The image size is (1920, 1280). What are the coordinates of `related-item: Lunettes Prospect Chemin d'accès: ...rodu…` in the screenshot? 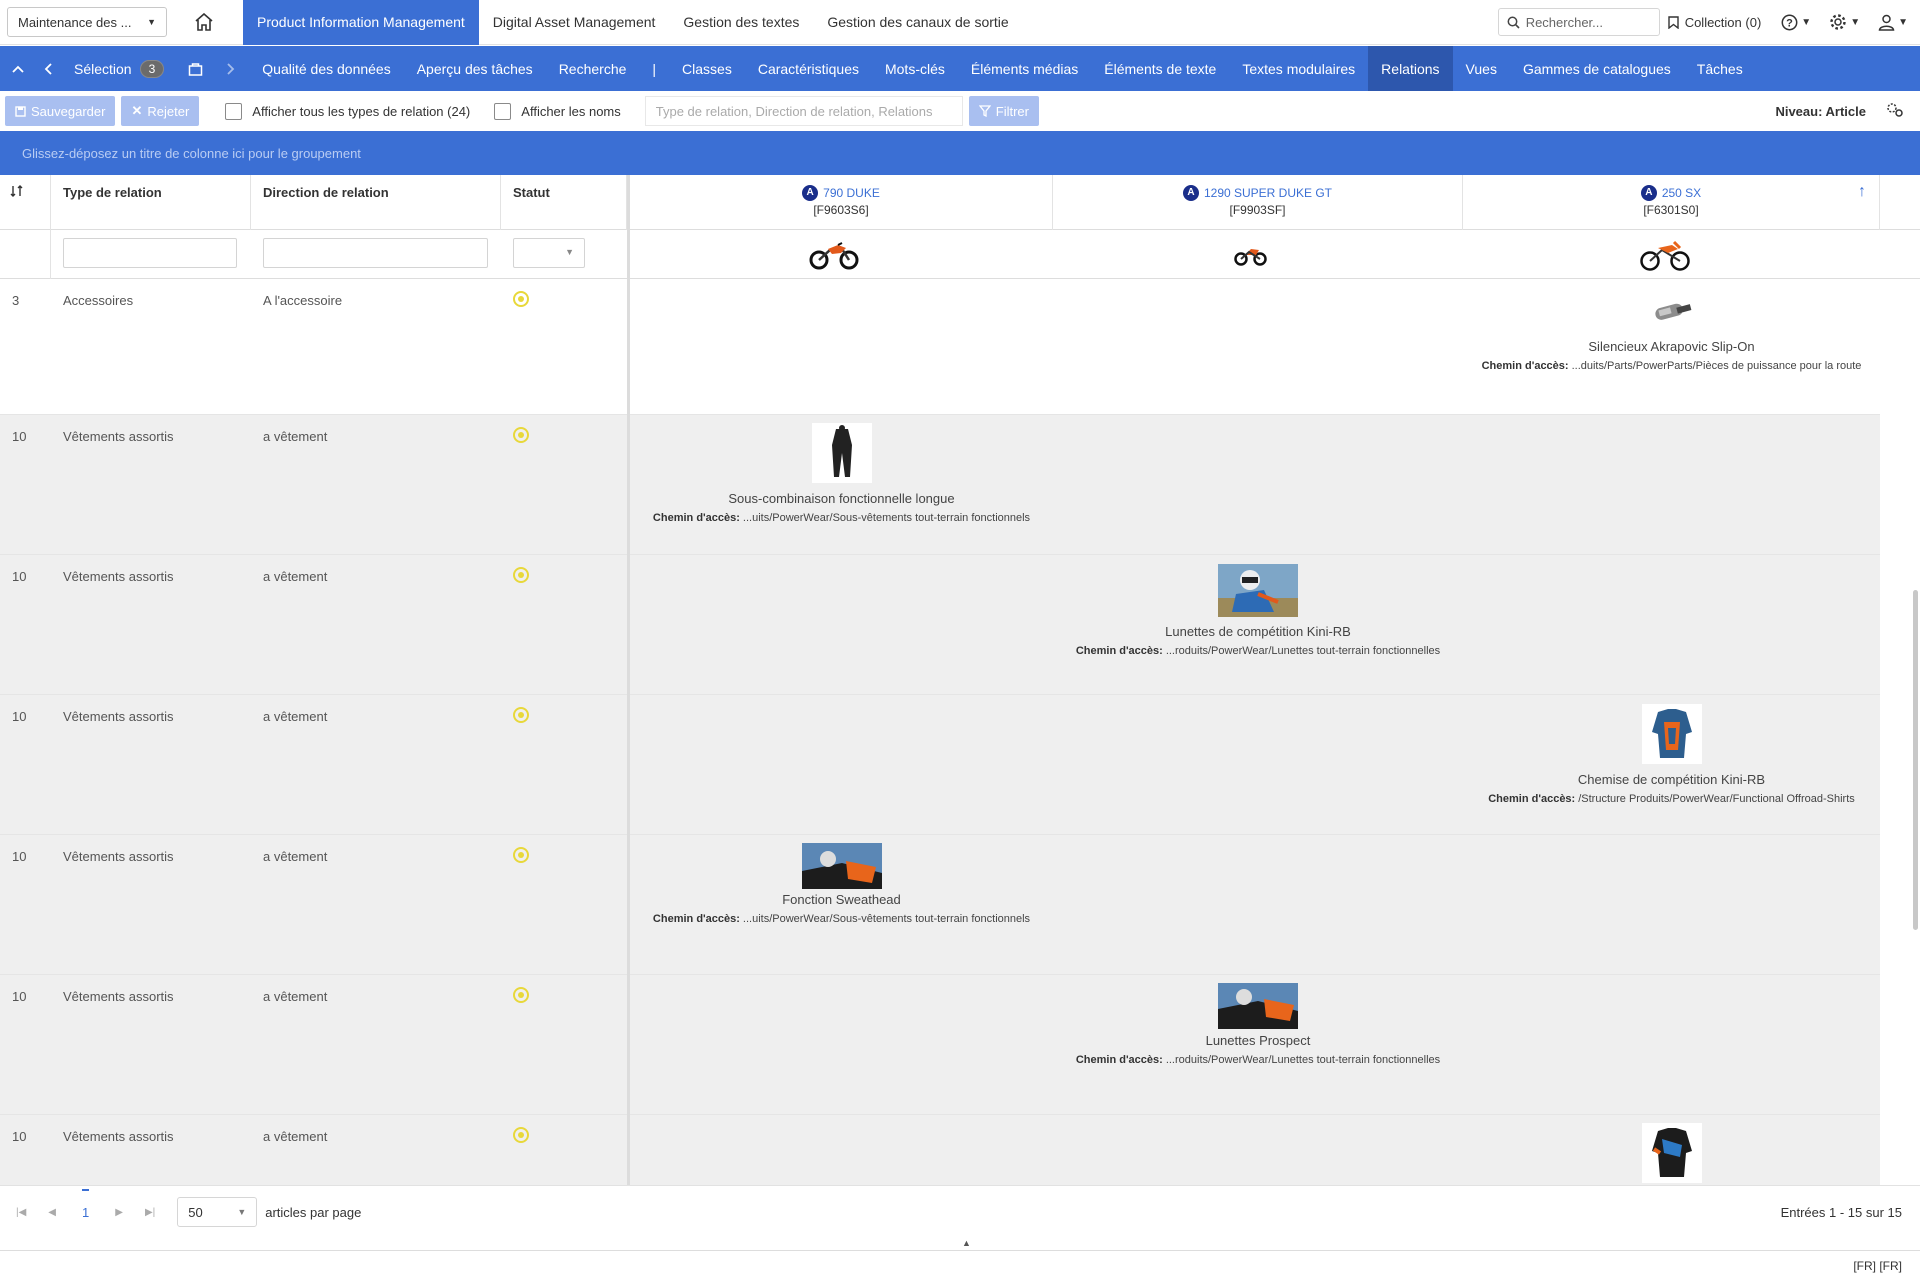 It's located at (1258, 1024).